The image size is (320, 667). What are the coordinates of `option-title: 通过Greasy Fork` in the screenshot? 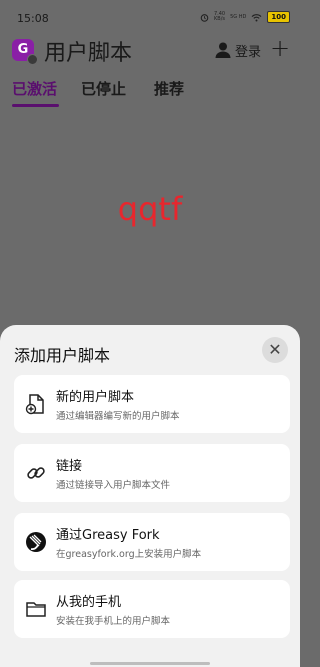 It's located at (108, 535).